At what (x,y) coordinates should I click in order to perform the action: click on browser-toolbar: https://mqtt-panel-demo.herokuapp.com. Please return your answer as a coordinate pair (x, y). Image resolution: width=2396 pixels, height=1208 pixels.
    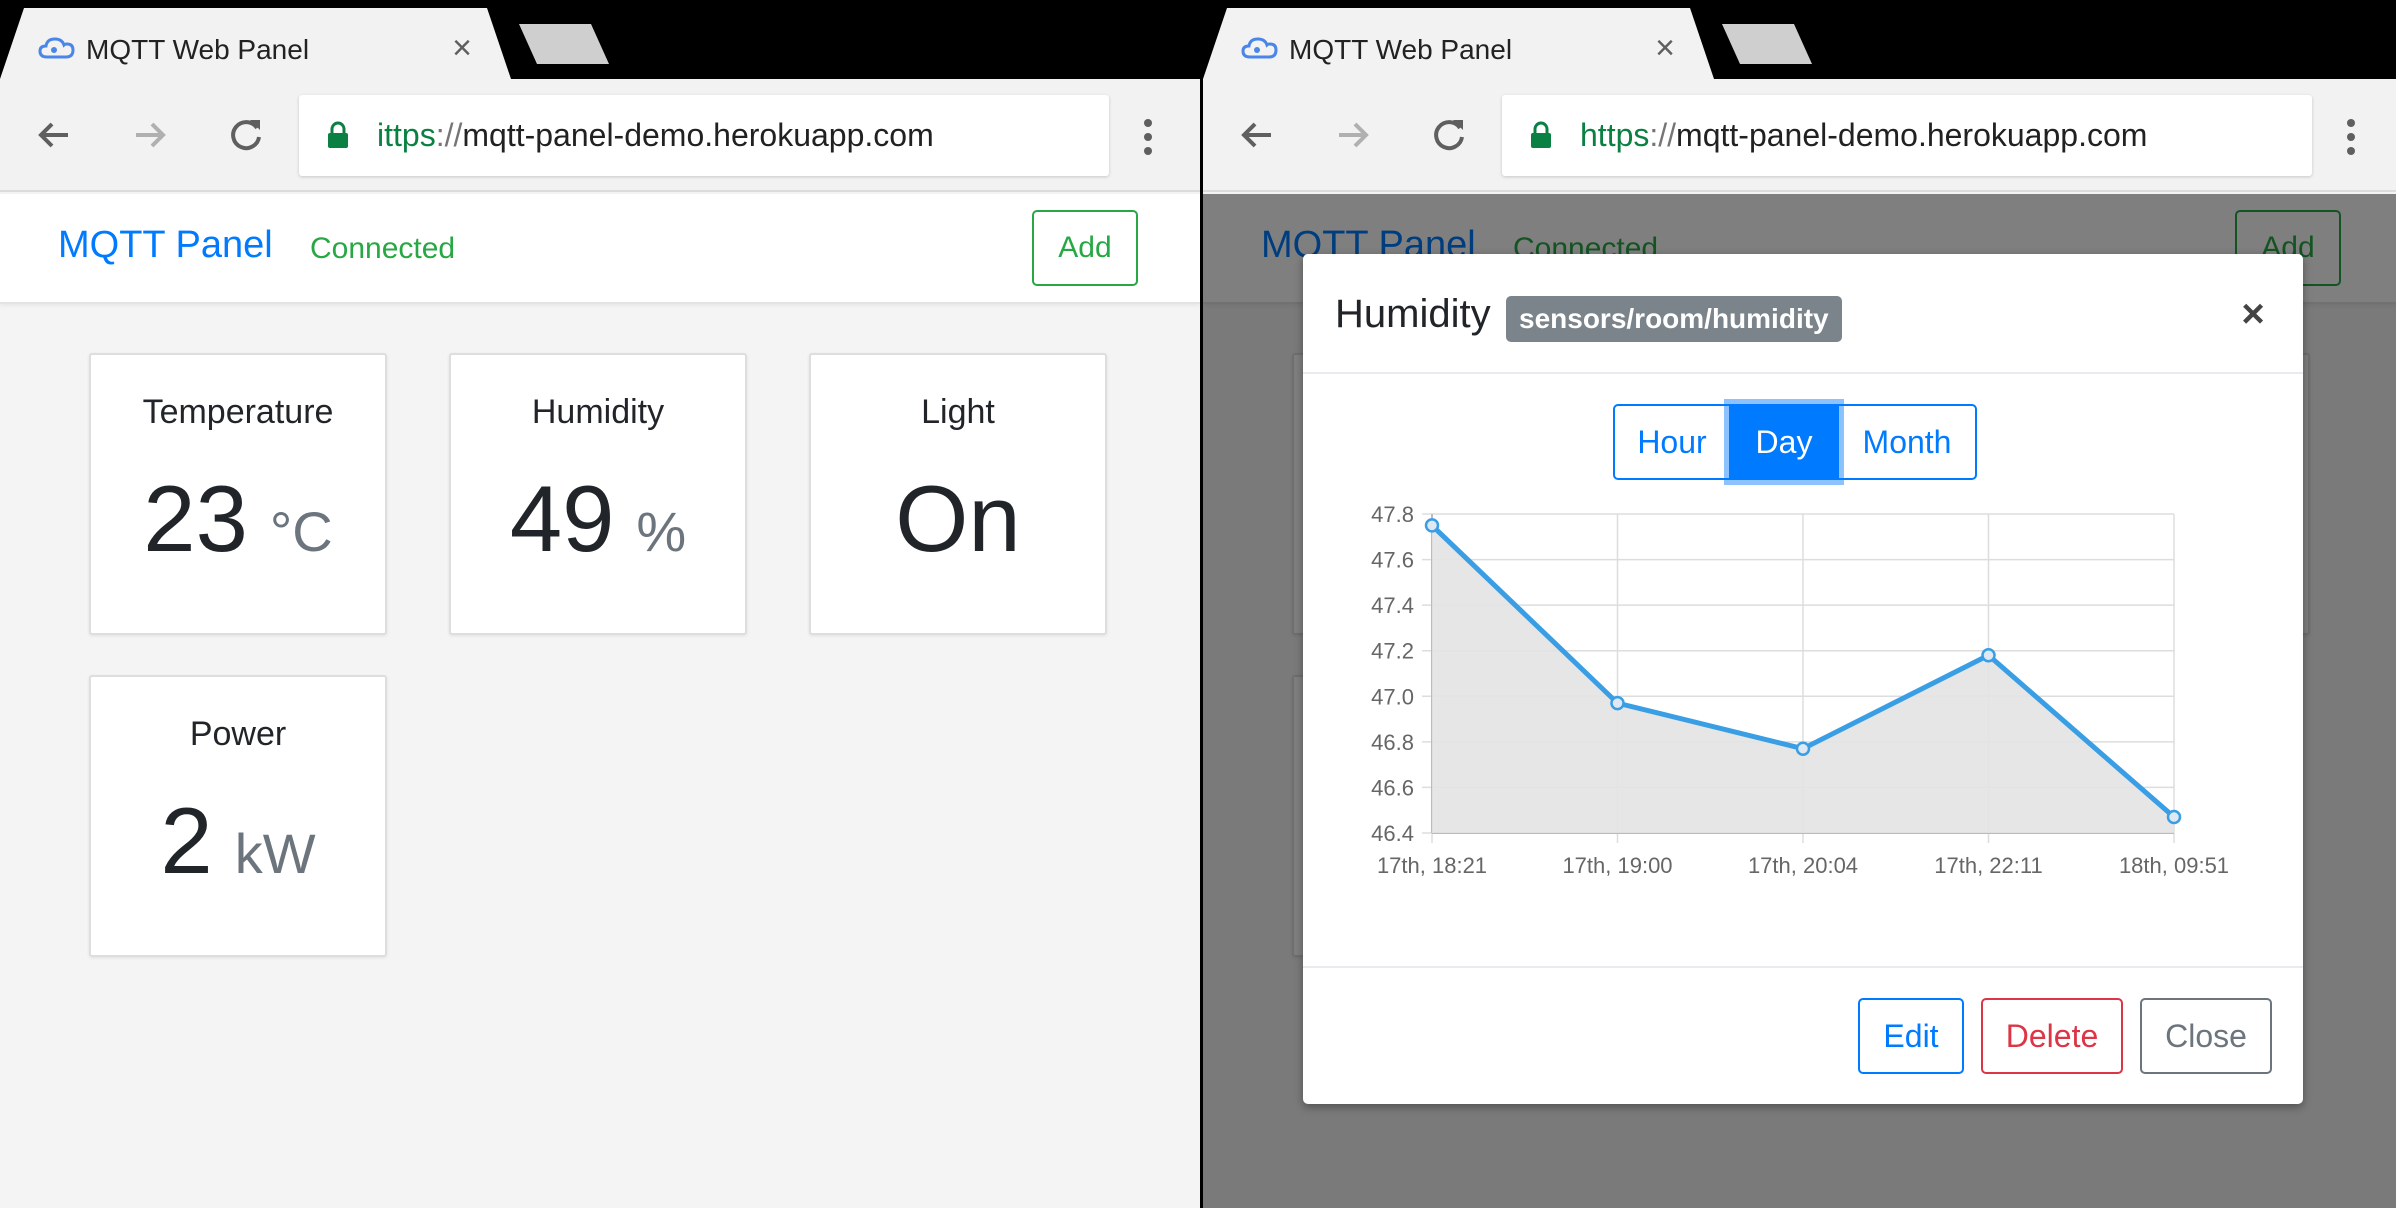
    Looking at the image, I should click on (1799, 135).